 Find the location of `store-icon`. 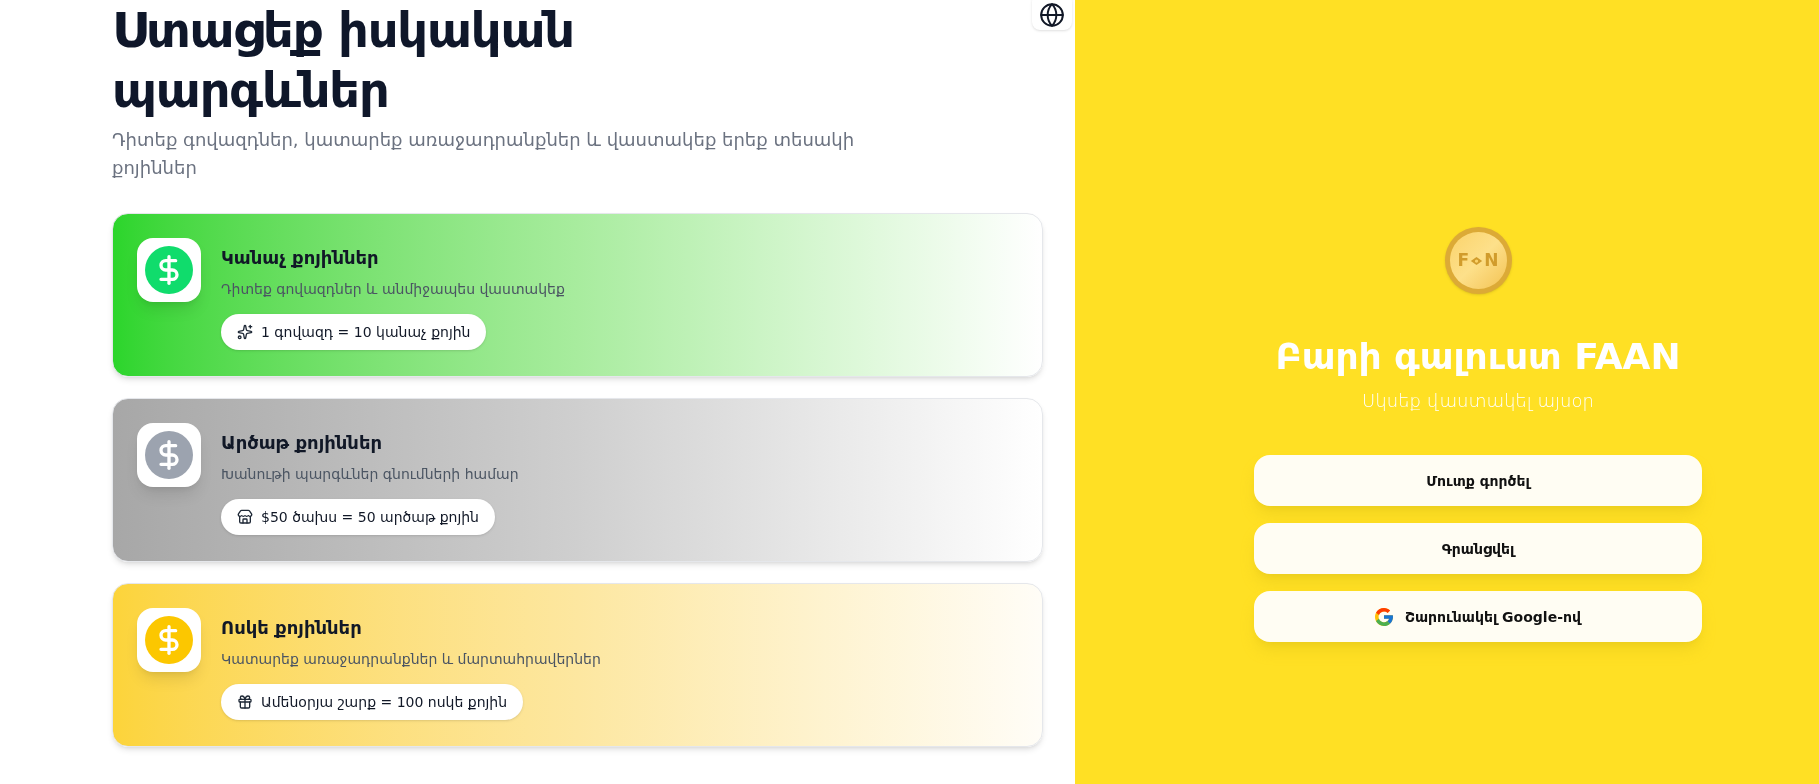

store-icon is located at coordinates (245, 517).